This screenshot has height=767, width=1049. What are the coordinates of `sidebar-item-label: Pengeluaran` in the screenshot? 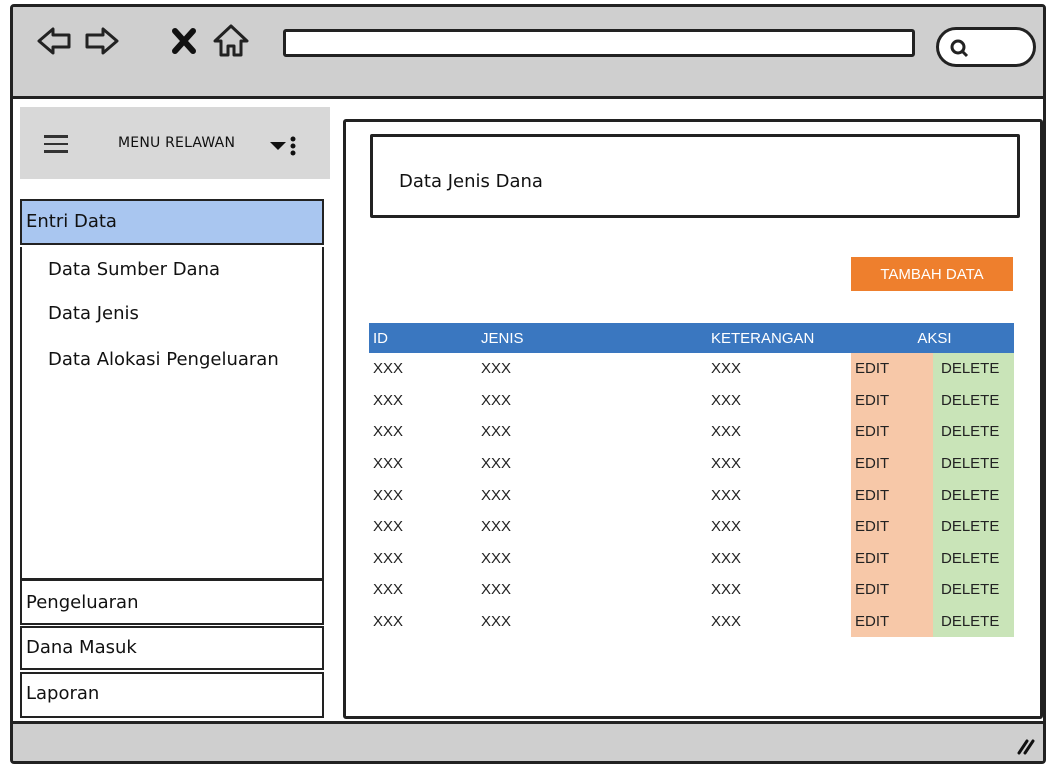 It's located at (82, 602).